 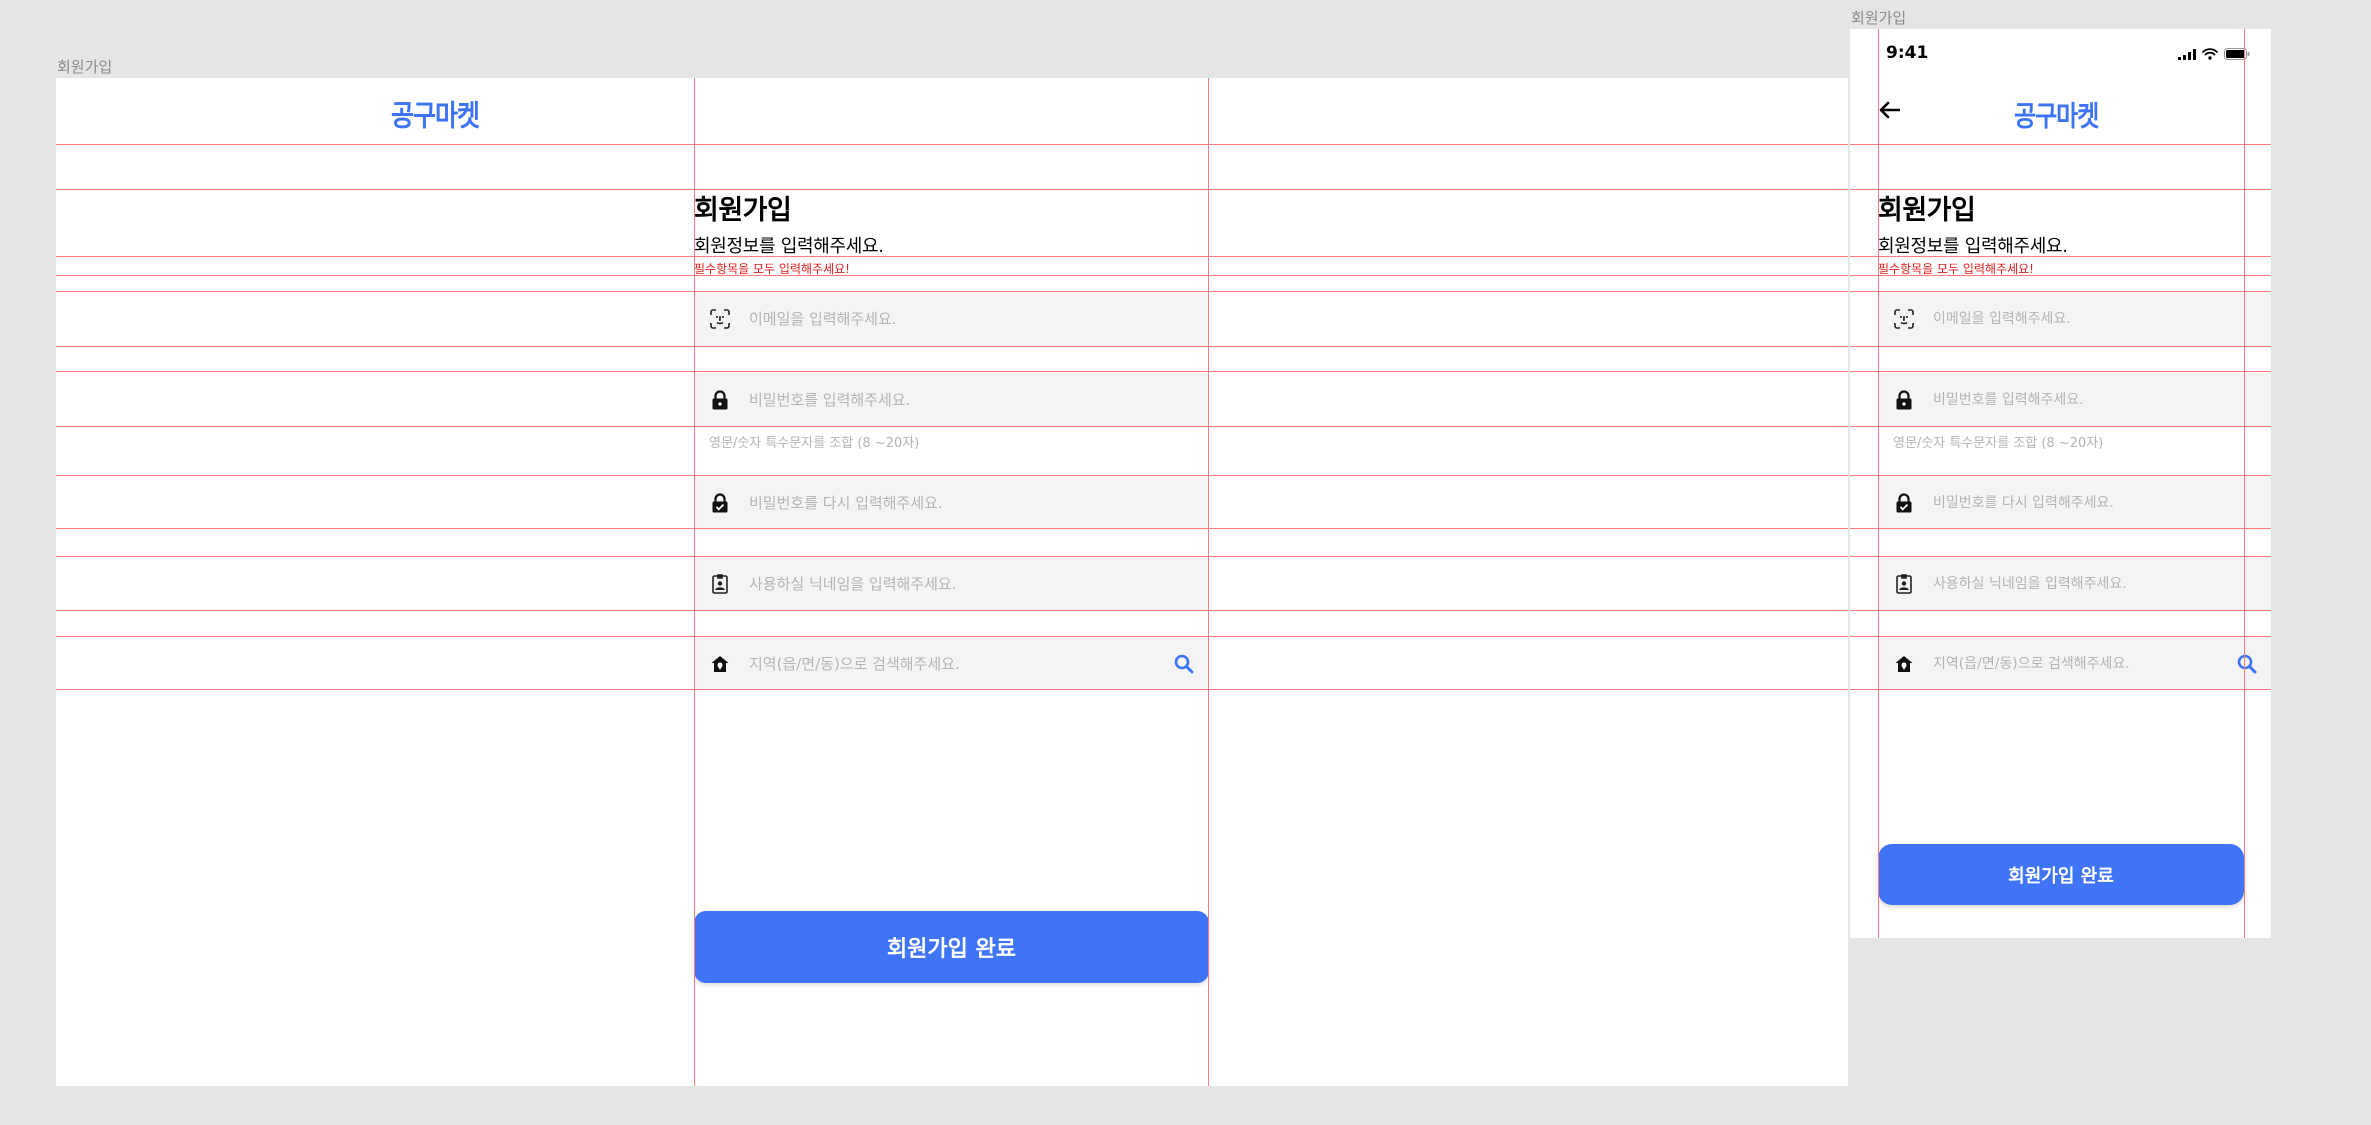 What do you see at coordinates (1879, 18) in the screenshot?
I see `mobile-frame-label: 회원가입` at bounding box center [1879, 18].